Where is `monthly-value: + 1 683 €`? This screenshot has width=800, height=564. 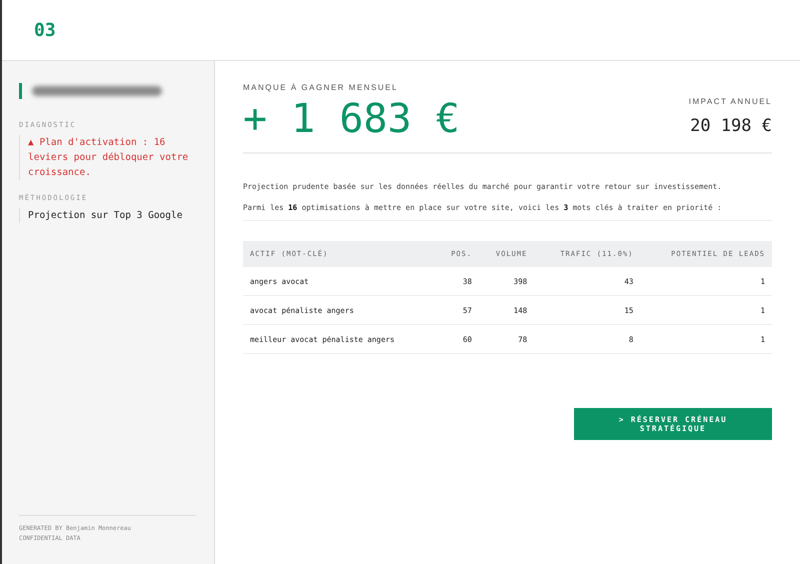 monthly-value: + 1 683 € is located at coordinates (351, 119).